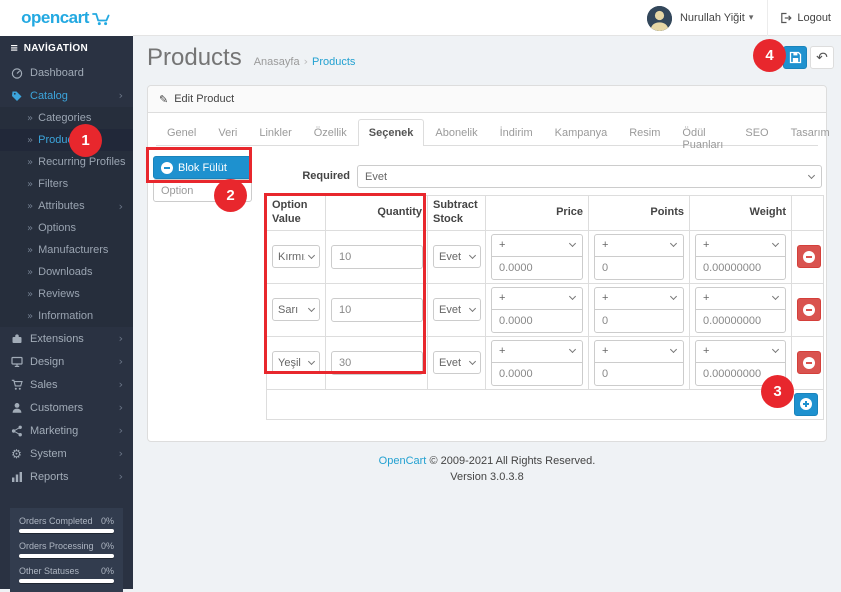 This screenshot has width=841, height=592. Describe the element at coordinates (333, 62) in the screenshot. I see `breadcrumb-current: Products` at that location.